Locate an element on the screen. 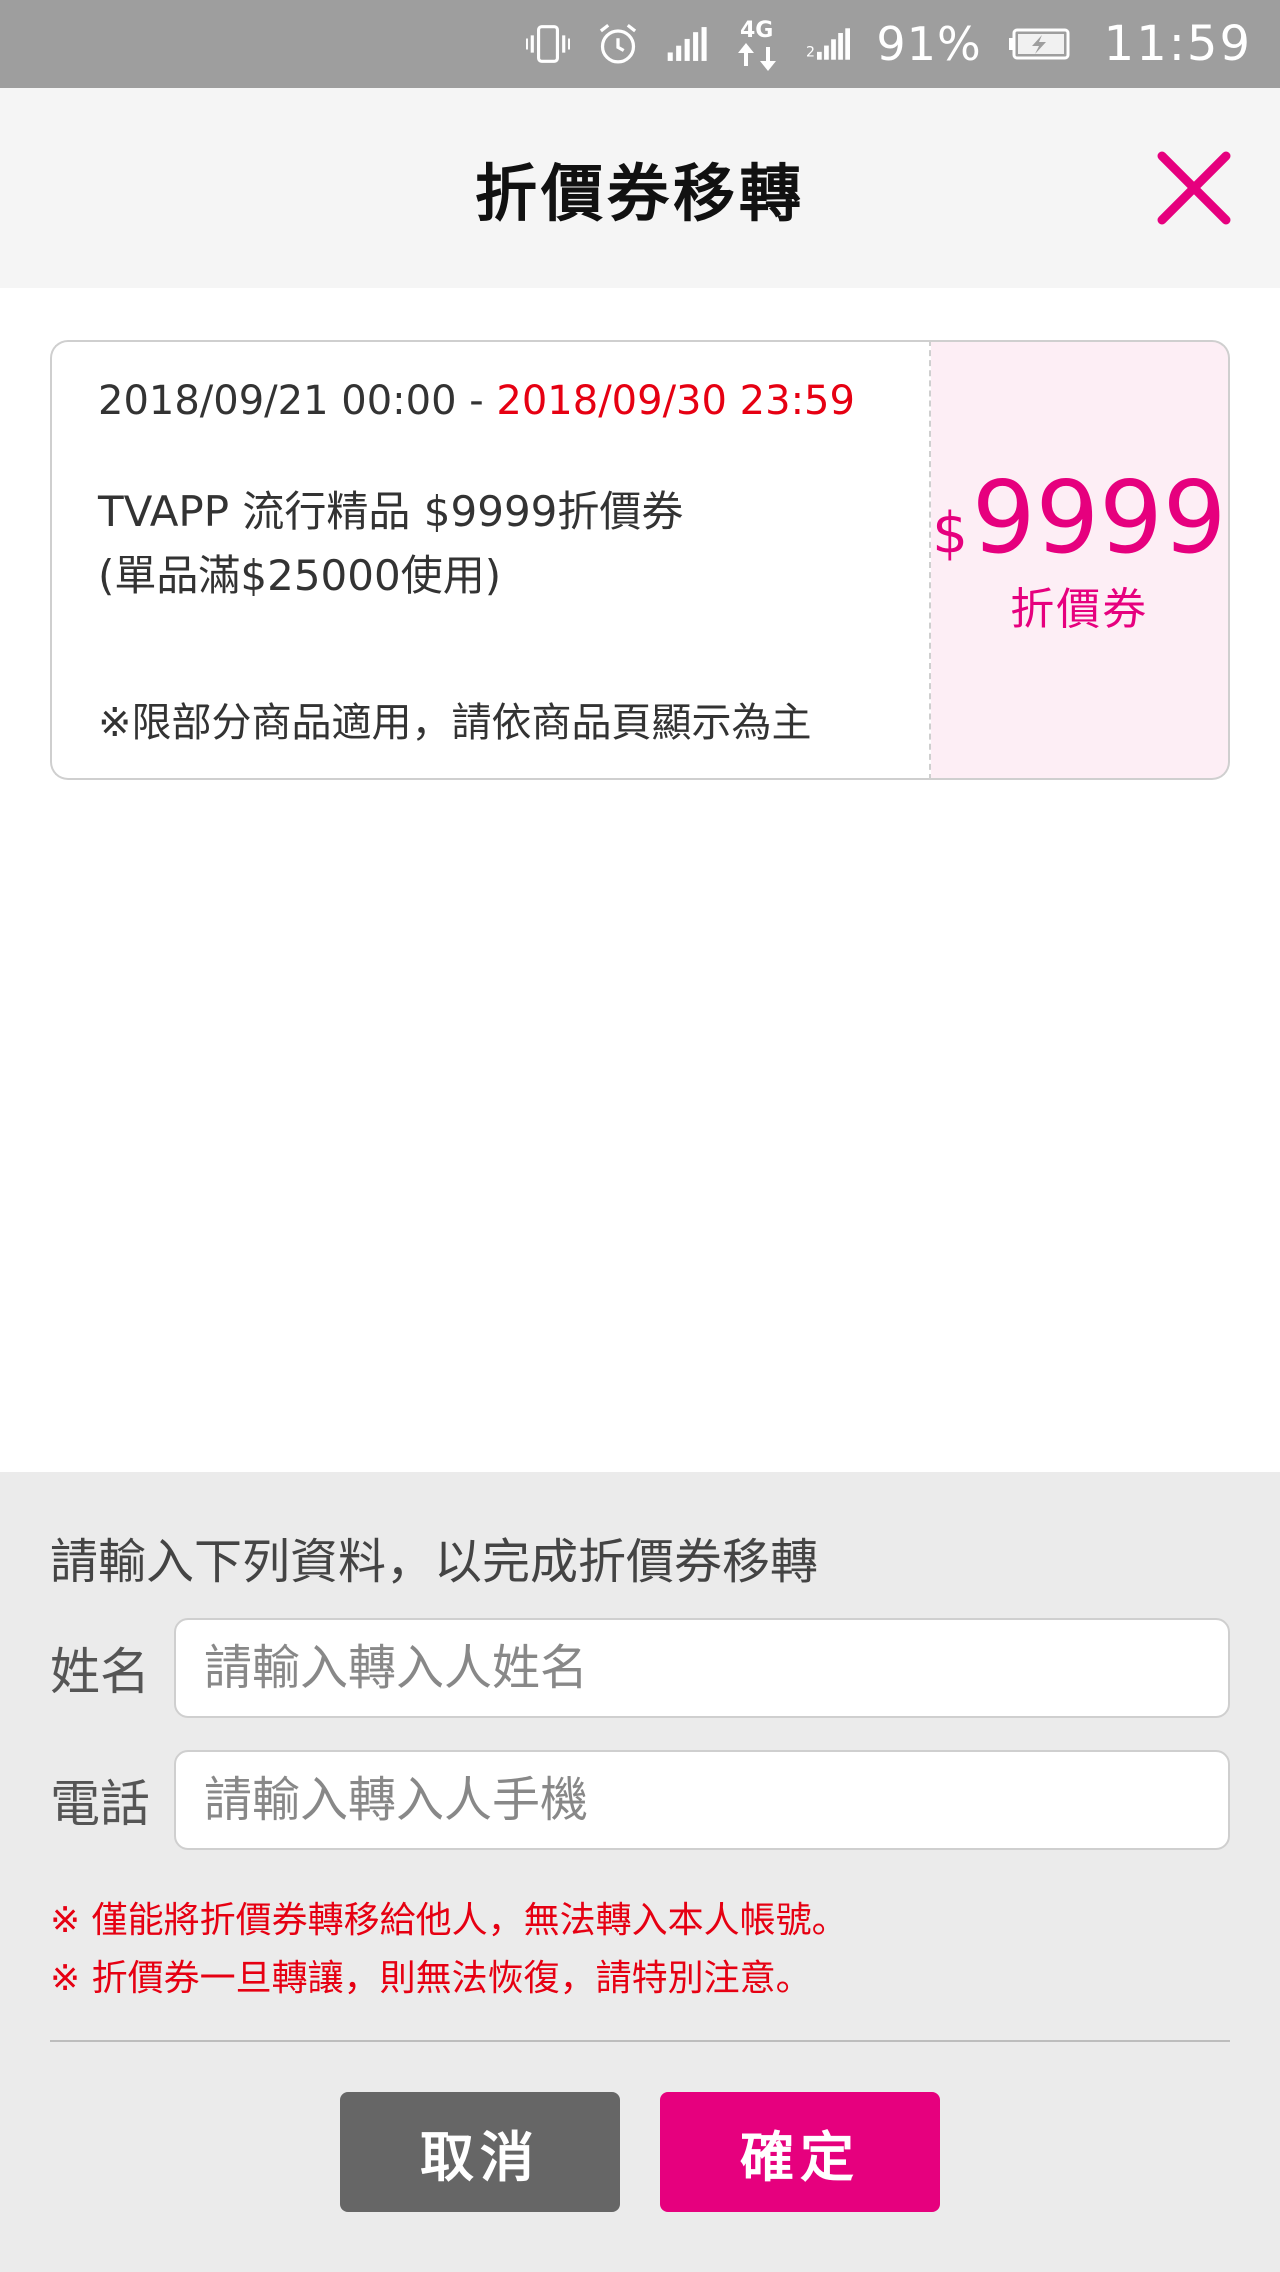  coupon-validity: 2018/09/21 00:00 - 2018/09/30 23:59 is located at coordinates (513, 401).